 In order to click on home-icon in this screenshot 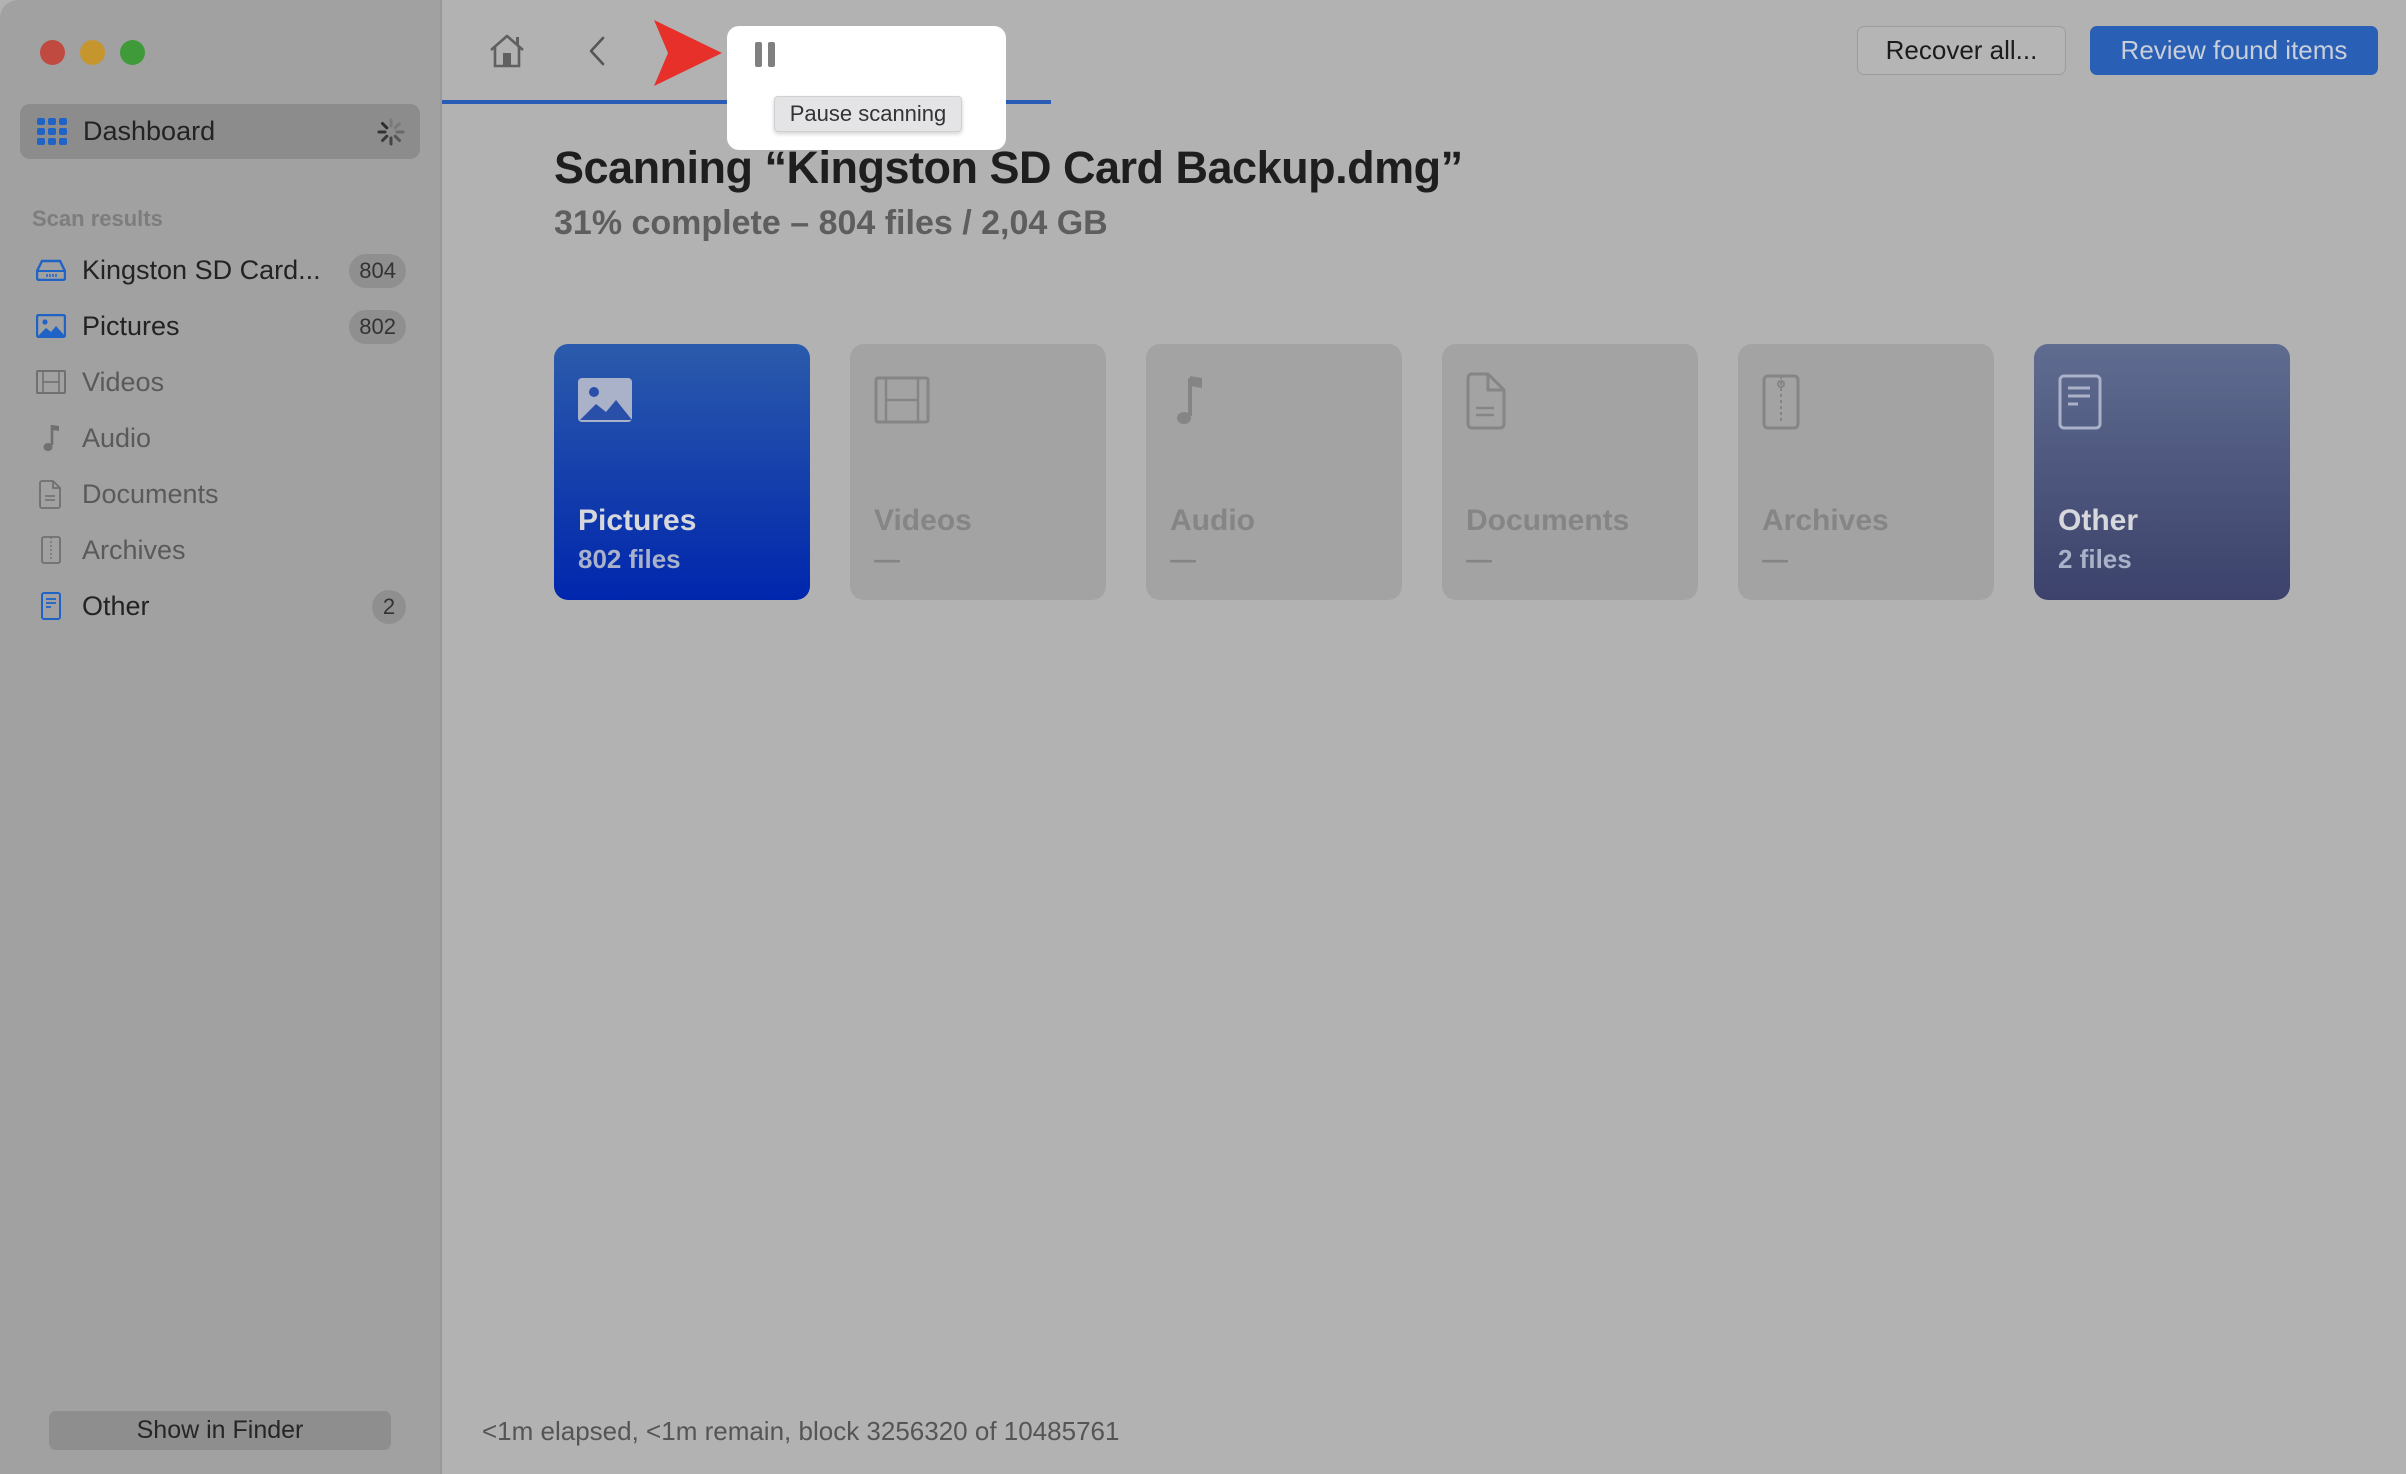, I will do `click(507, 51)`.